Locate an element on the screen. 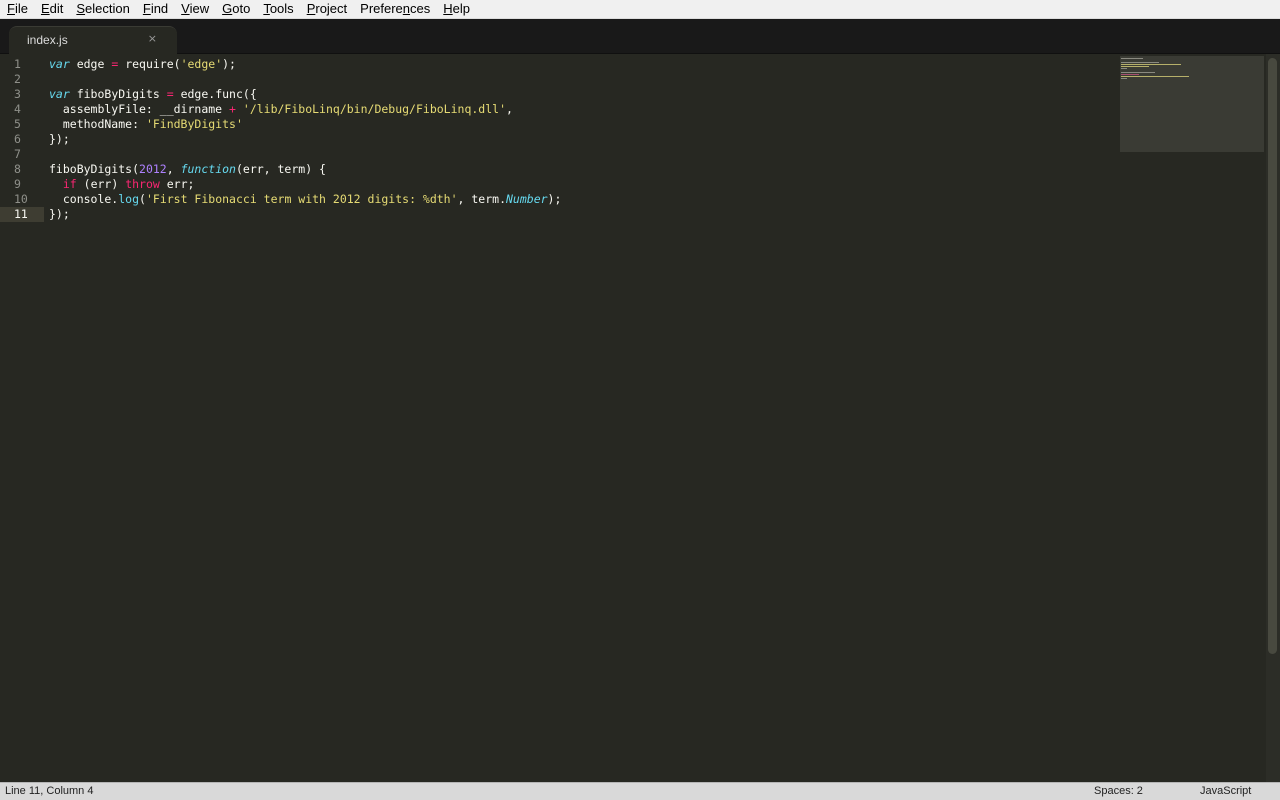 This screenshot has height=800, width=1280. menu-goto: Goto is located at coordinates (235, 9).